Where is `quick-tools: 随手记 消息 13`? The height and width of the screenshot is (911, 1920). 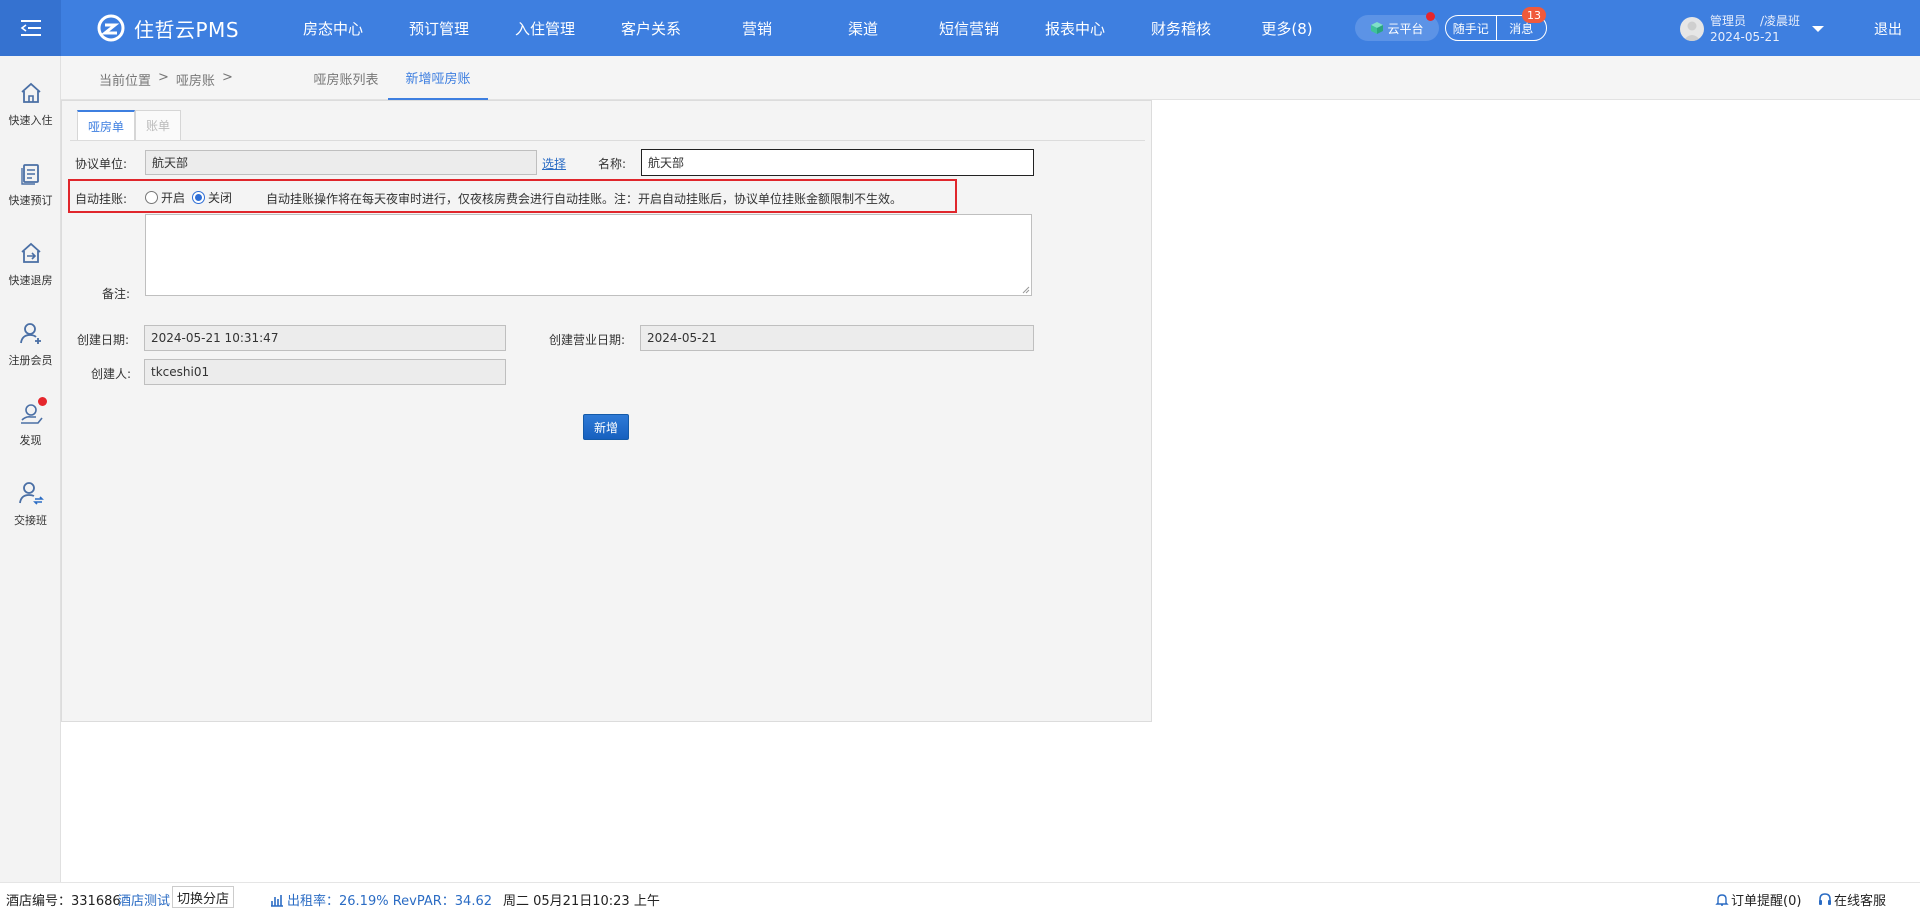 quick-tools: 随手记 消息 13 is located at coordinates (1496, 24).